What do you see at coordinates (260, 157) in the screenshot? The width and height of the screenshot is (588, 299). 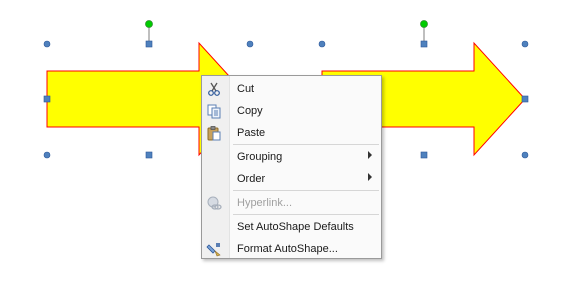 I see `menu-item-label: Grouping` at bounding box center [260, 157].